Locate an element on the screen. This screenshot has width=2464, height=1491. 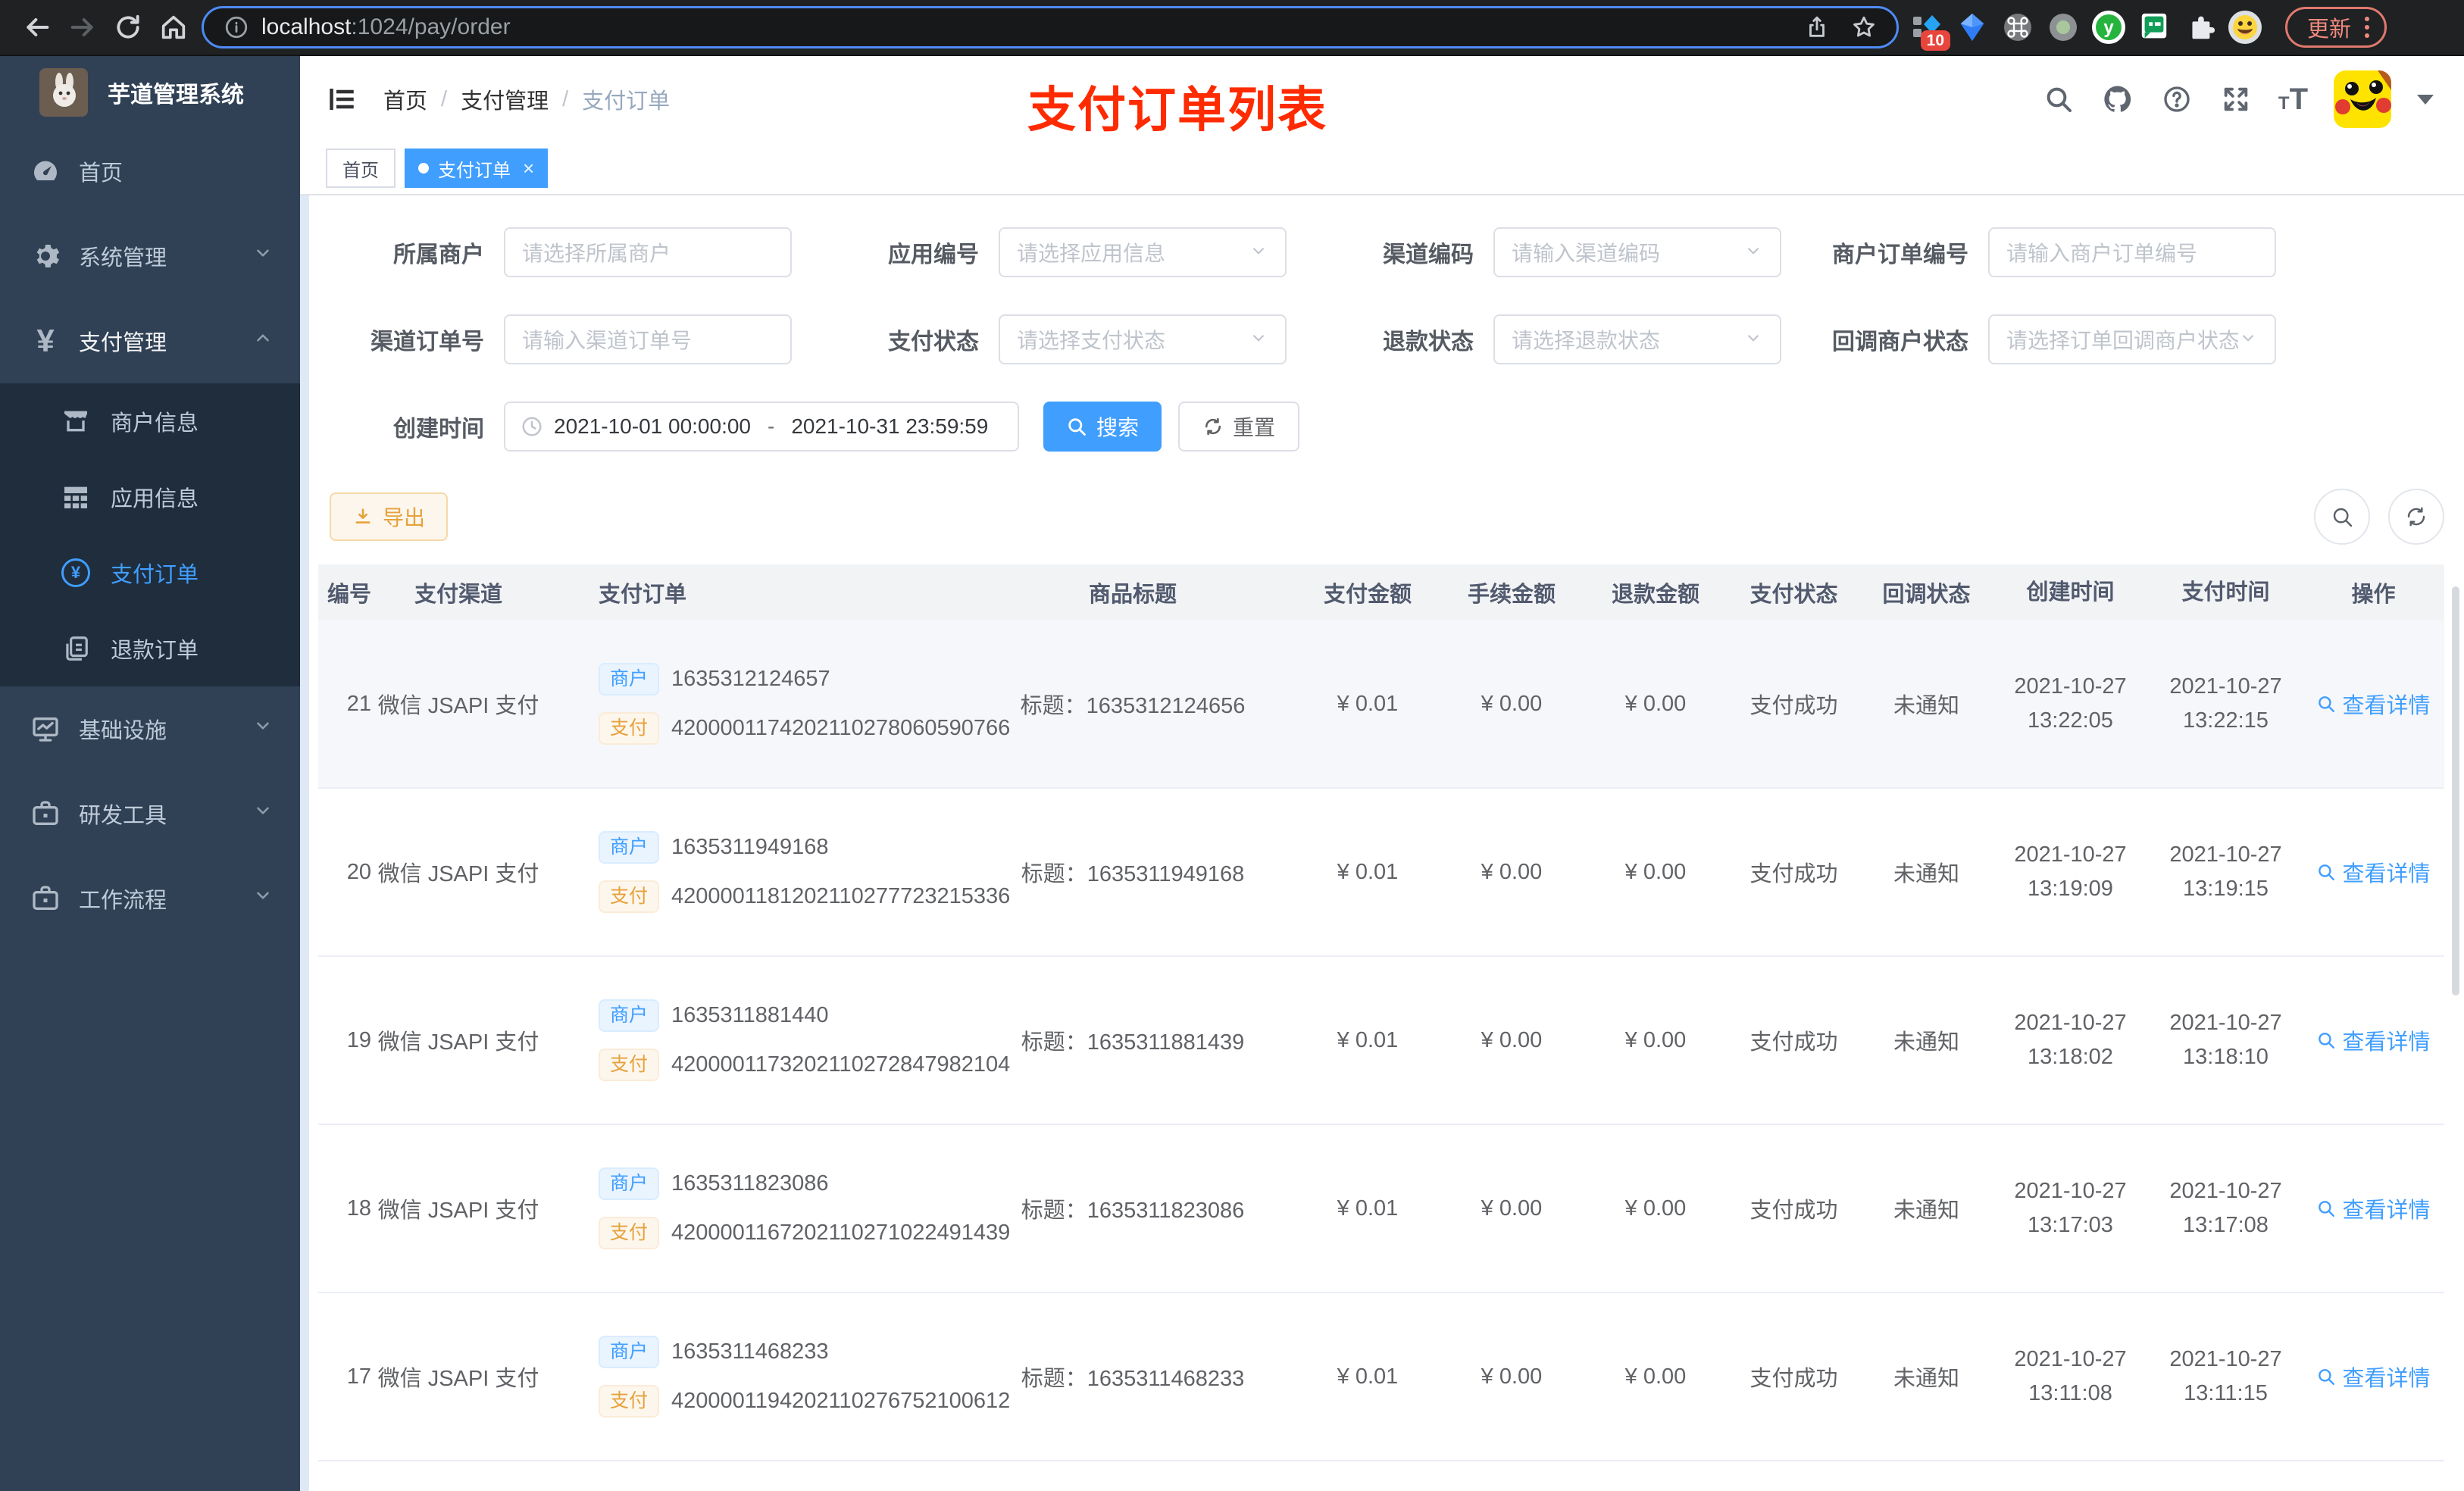
channel-order-no-input: 请输入渠道订单号 is located at coordinates (648, 339).